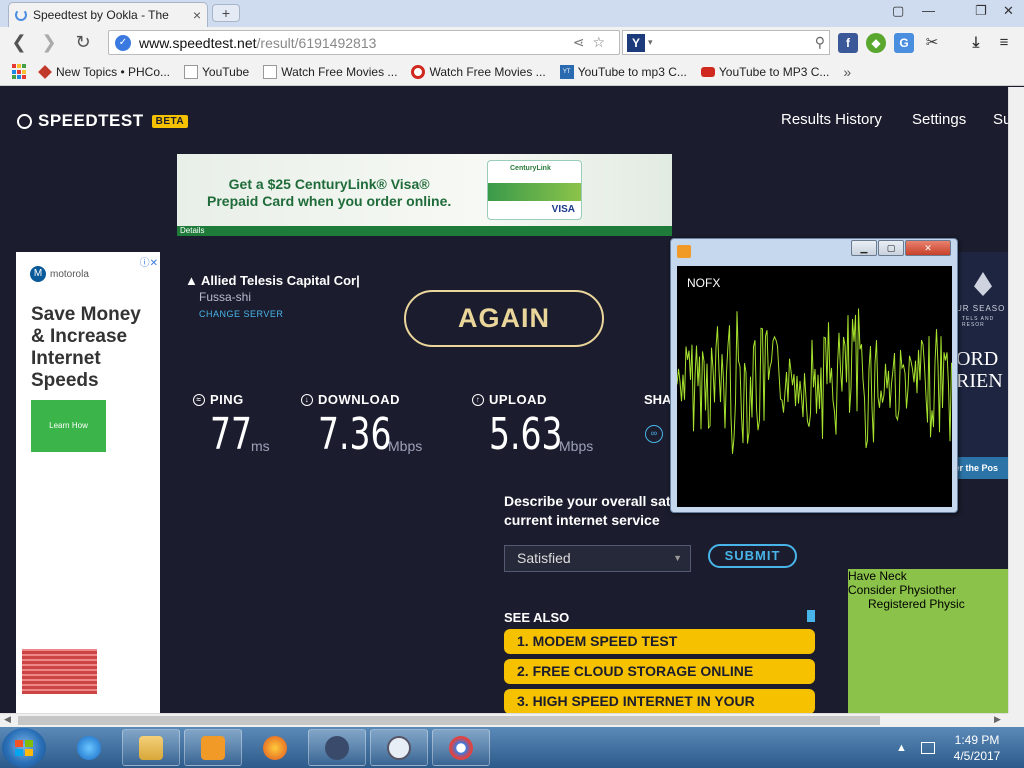 This screenshot has width=1024, height=768. I want to click on submit-button: SUBMIT, so click(752, 556).